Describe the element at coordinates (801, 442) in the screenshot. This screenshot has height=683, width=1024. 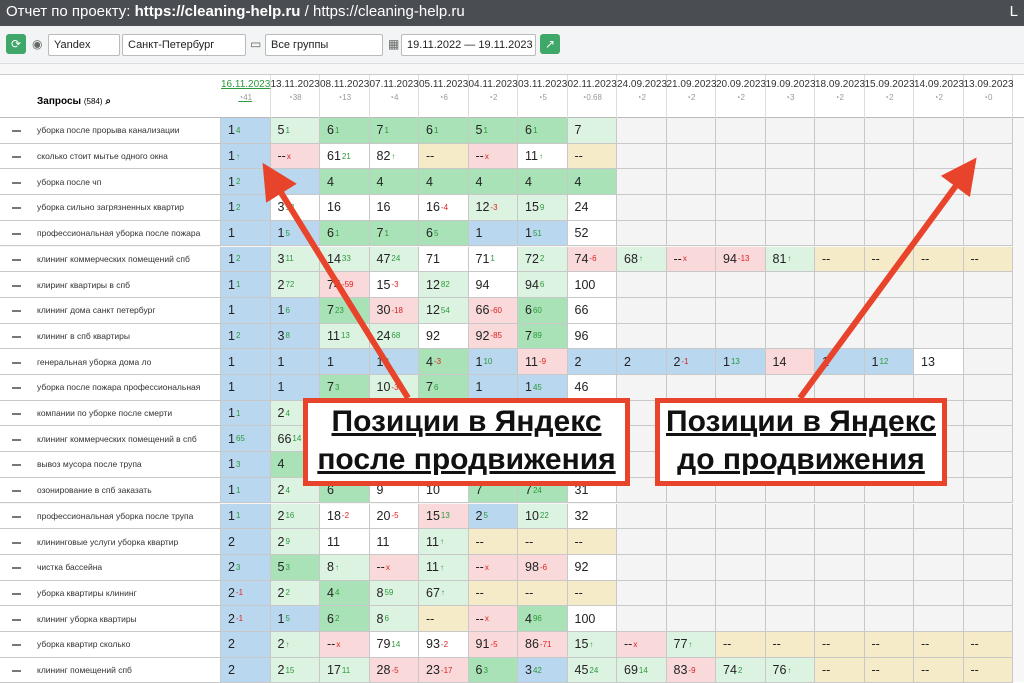
I see `callout-before: Позиции в Яндекс до продвижения` at that location.